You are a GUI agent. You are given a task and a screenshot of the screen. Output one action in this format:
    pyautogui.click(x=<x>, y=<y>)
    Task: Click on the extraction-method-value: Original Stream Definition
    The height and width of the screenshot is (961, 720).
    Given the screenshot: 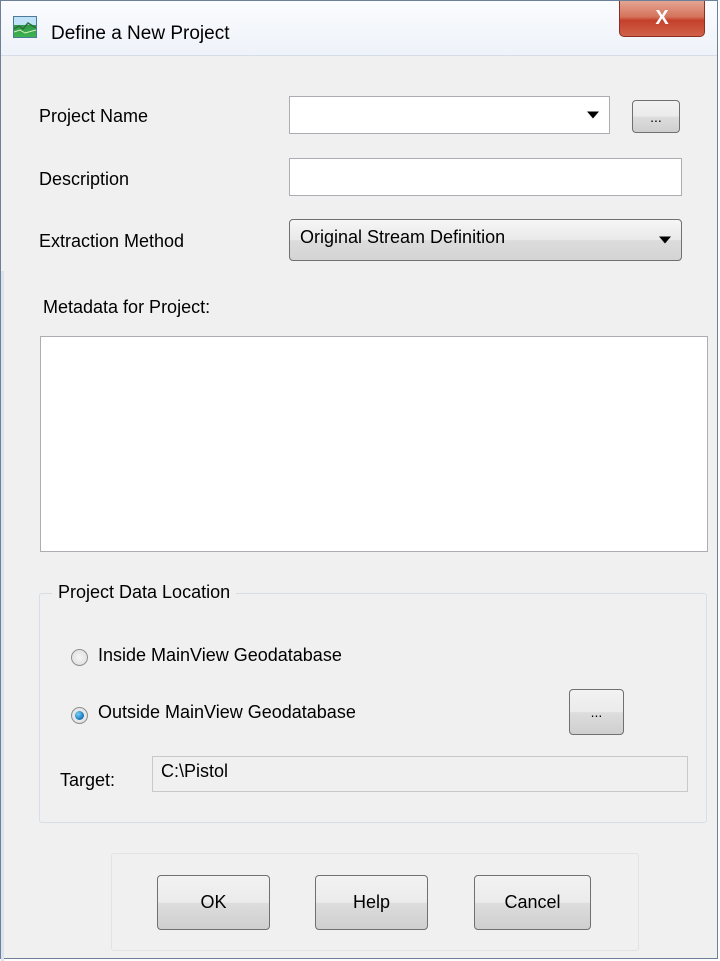 What is the action you would take?
    pyautogui.click(x=403, y=237)
    